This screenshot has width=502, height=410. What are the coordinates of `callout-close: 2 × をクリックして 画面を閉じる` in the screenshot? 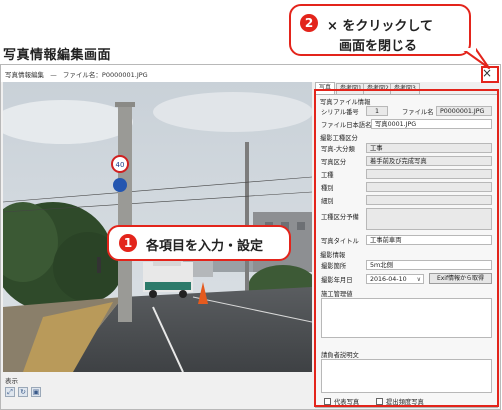 It's located at (380, 30).